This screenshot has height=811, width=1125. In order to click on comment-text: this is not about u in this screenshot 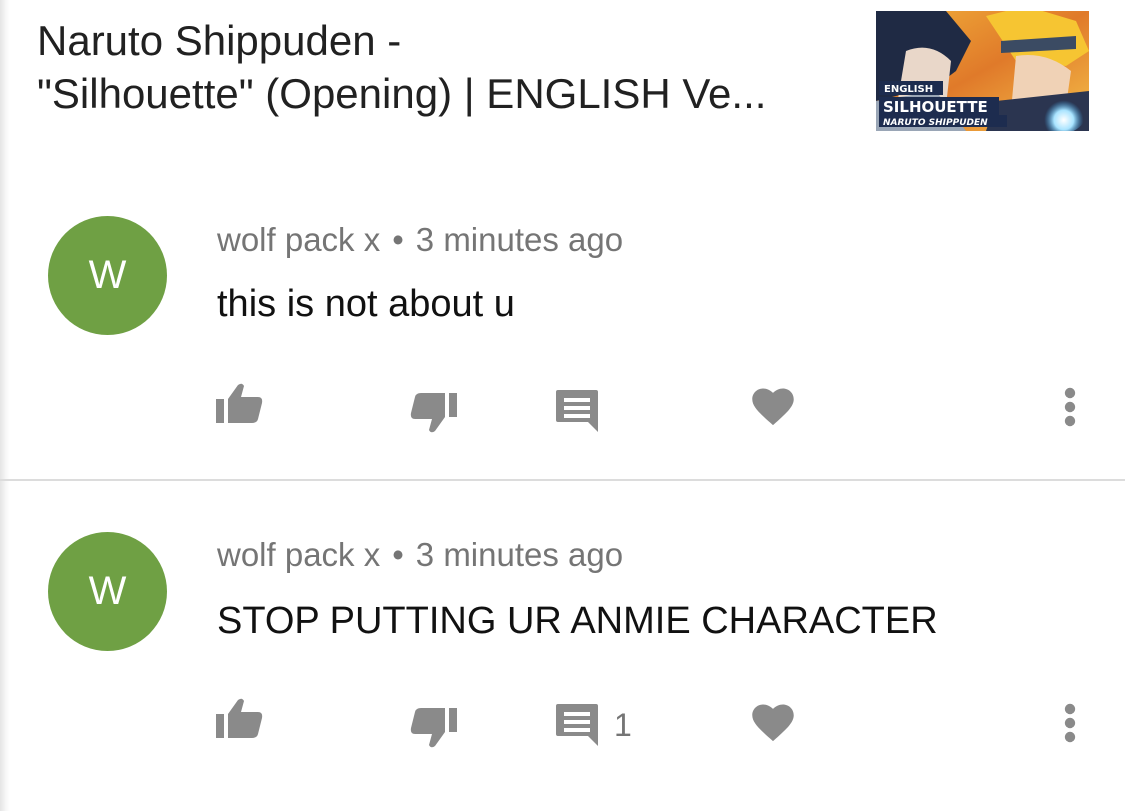, I will do `click(366, 304)`.